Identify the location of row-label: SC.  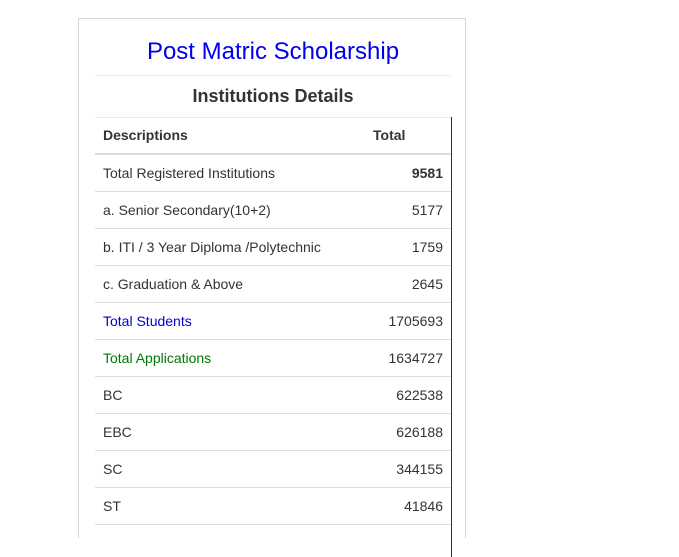
(223, 469).